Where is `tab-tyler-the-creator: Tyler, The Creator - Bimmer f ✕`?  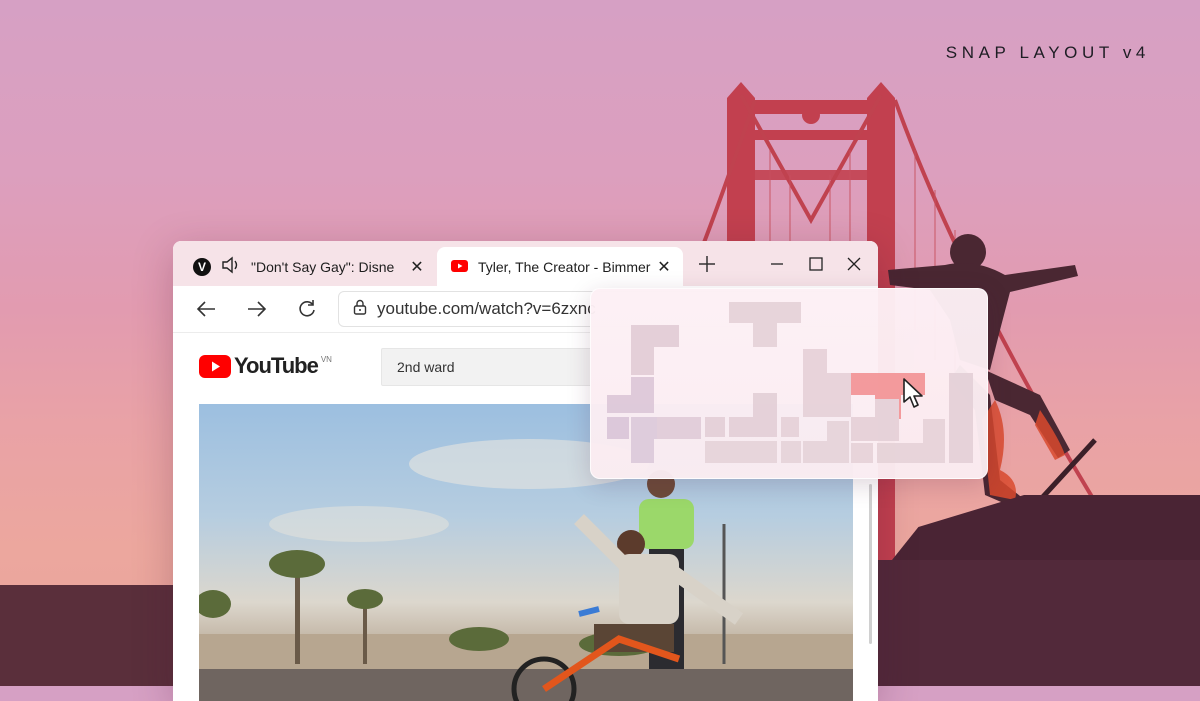
tab-tyler-the-creator: Tyler, The Creator - Bimmer f ✕ is located at coordinates (560, 266).